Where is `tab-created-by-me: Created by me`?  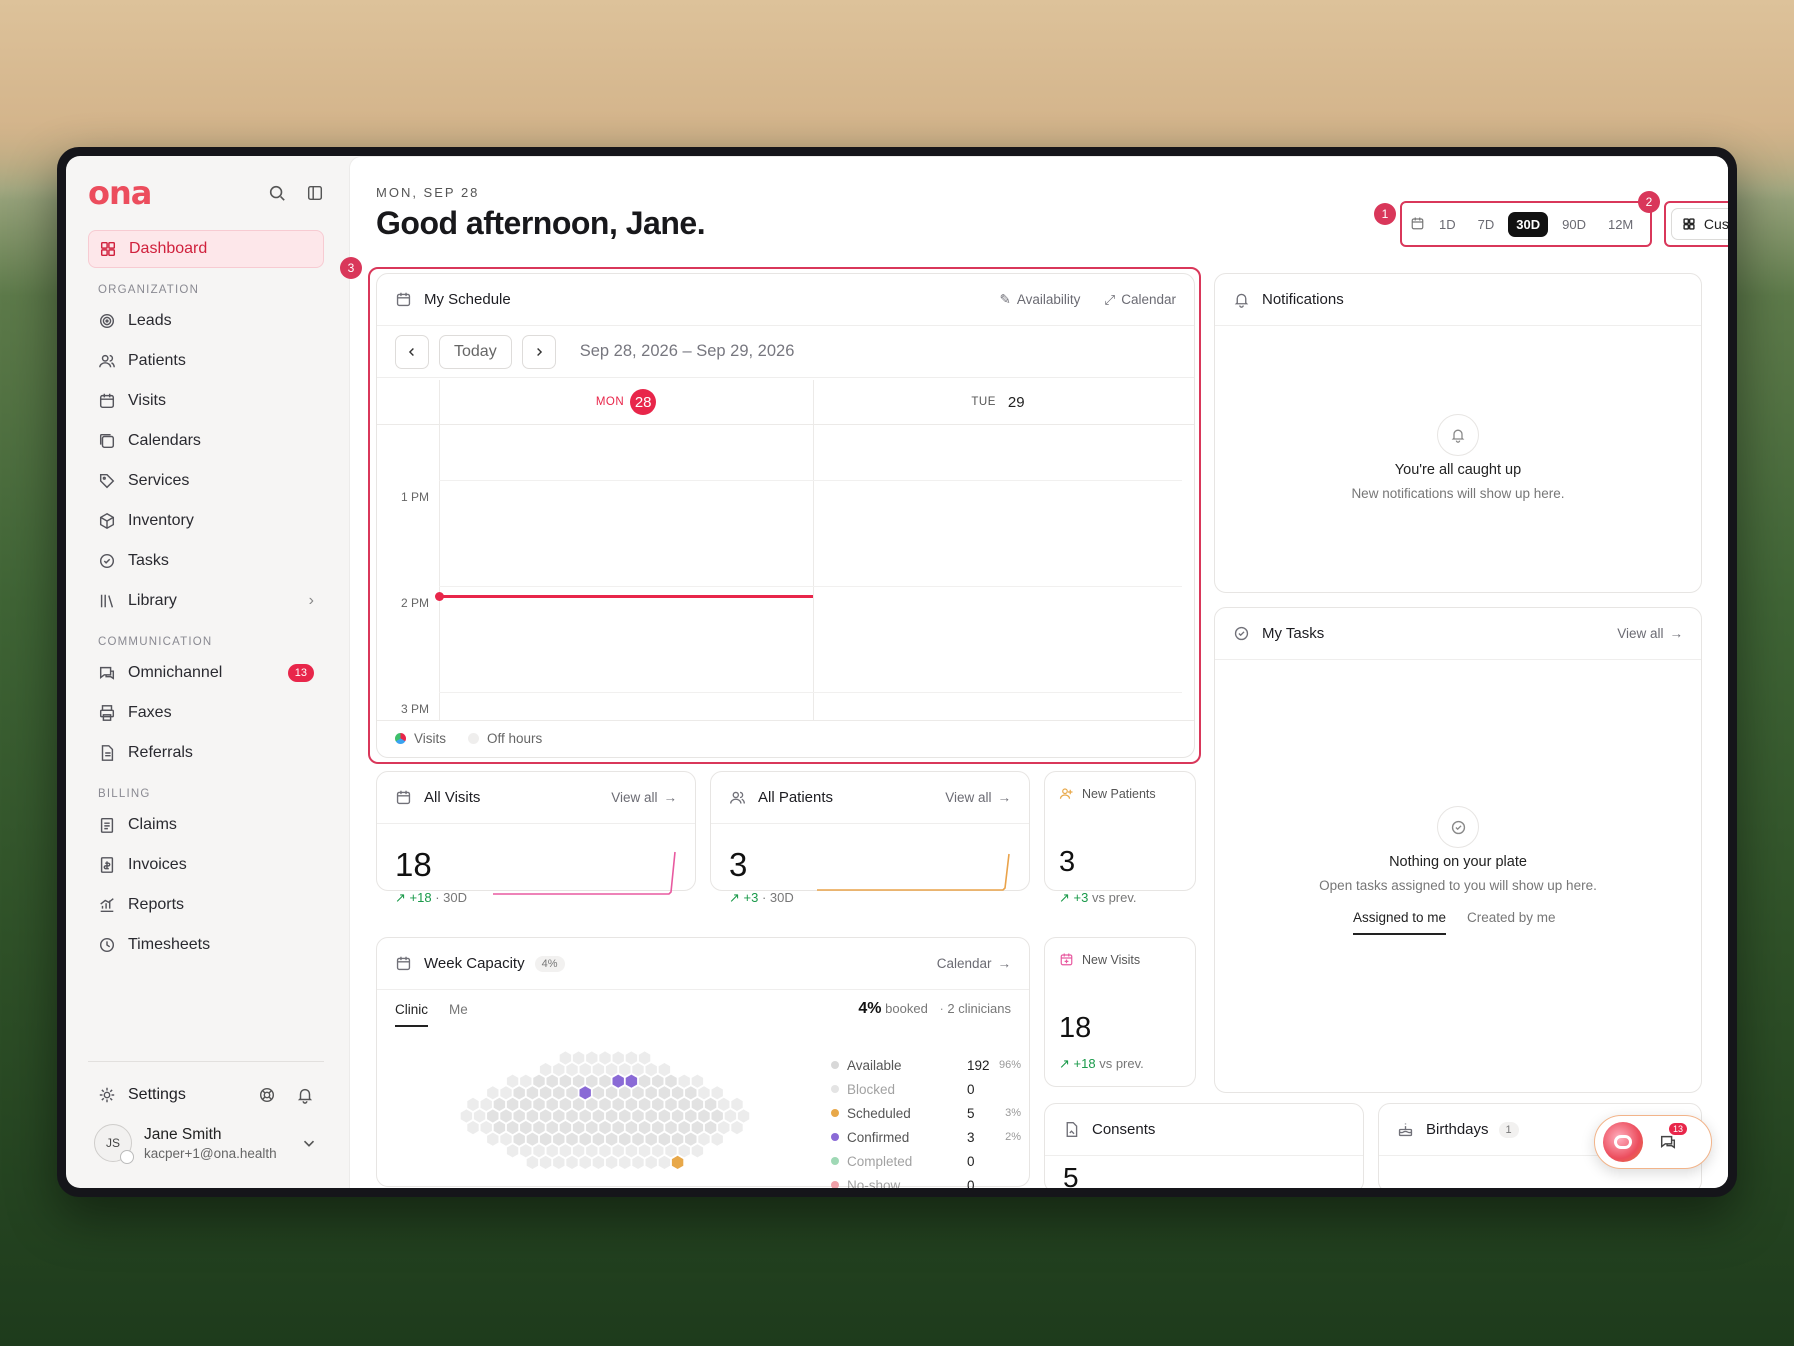
tab-created-by-me: Created by me is located at coordinates (1511, 917).